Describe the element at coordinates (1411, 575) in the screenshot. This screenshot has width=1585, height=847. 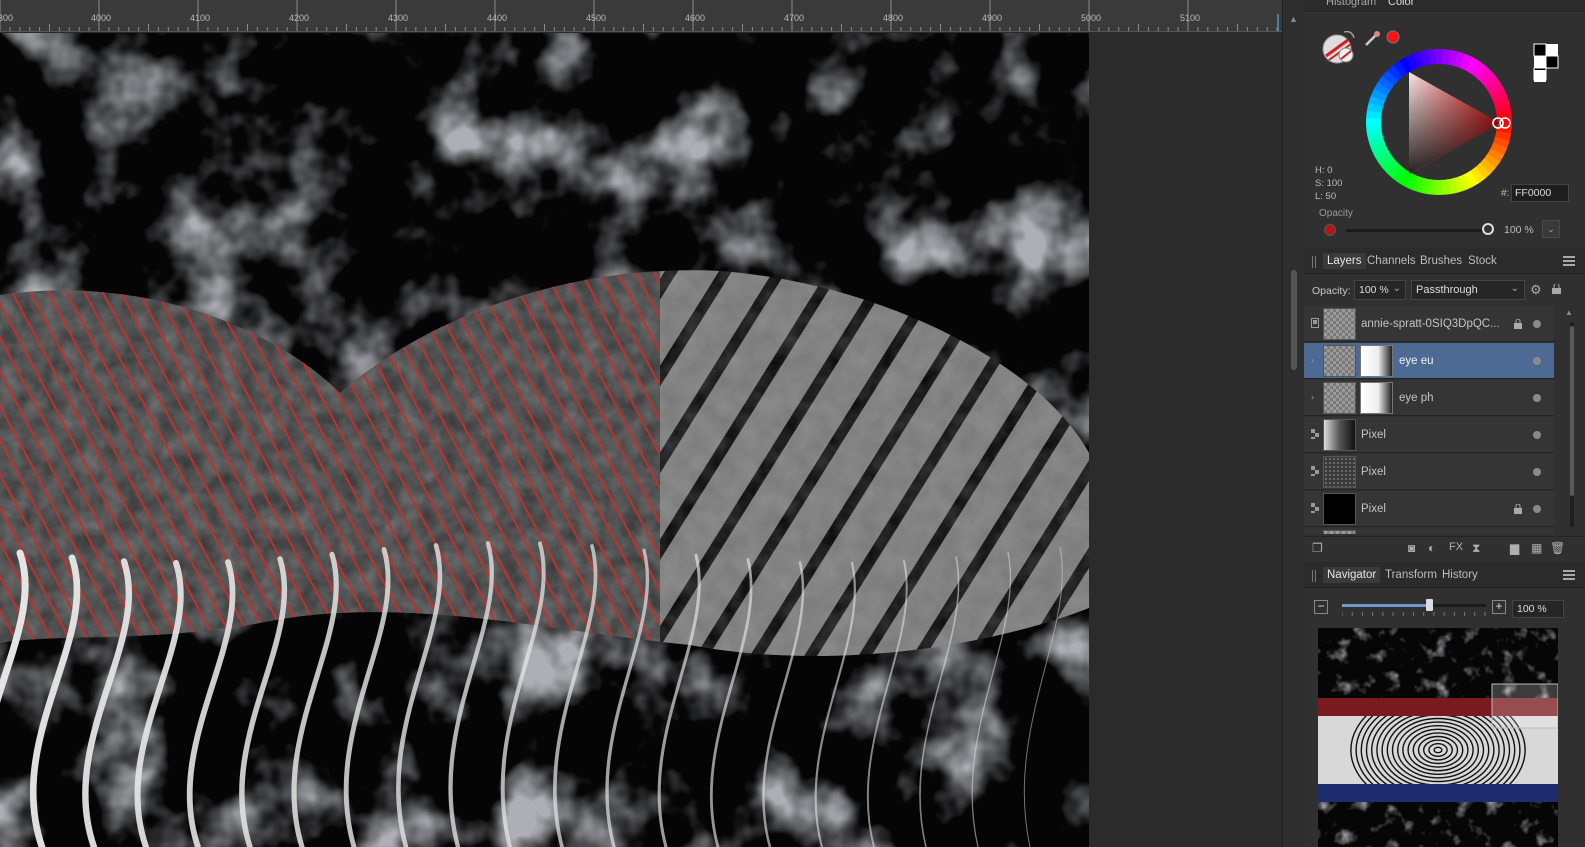
I see `tab-transform: Transform` at that location.